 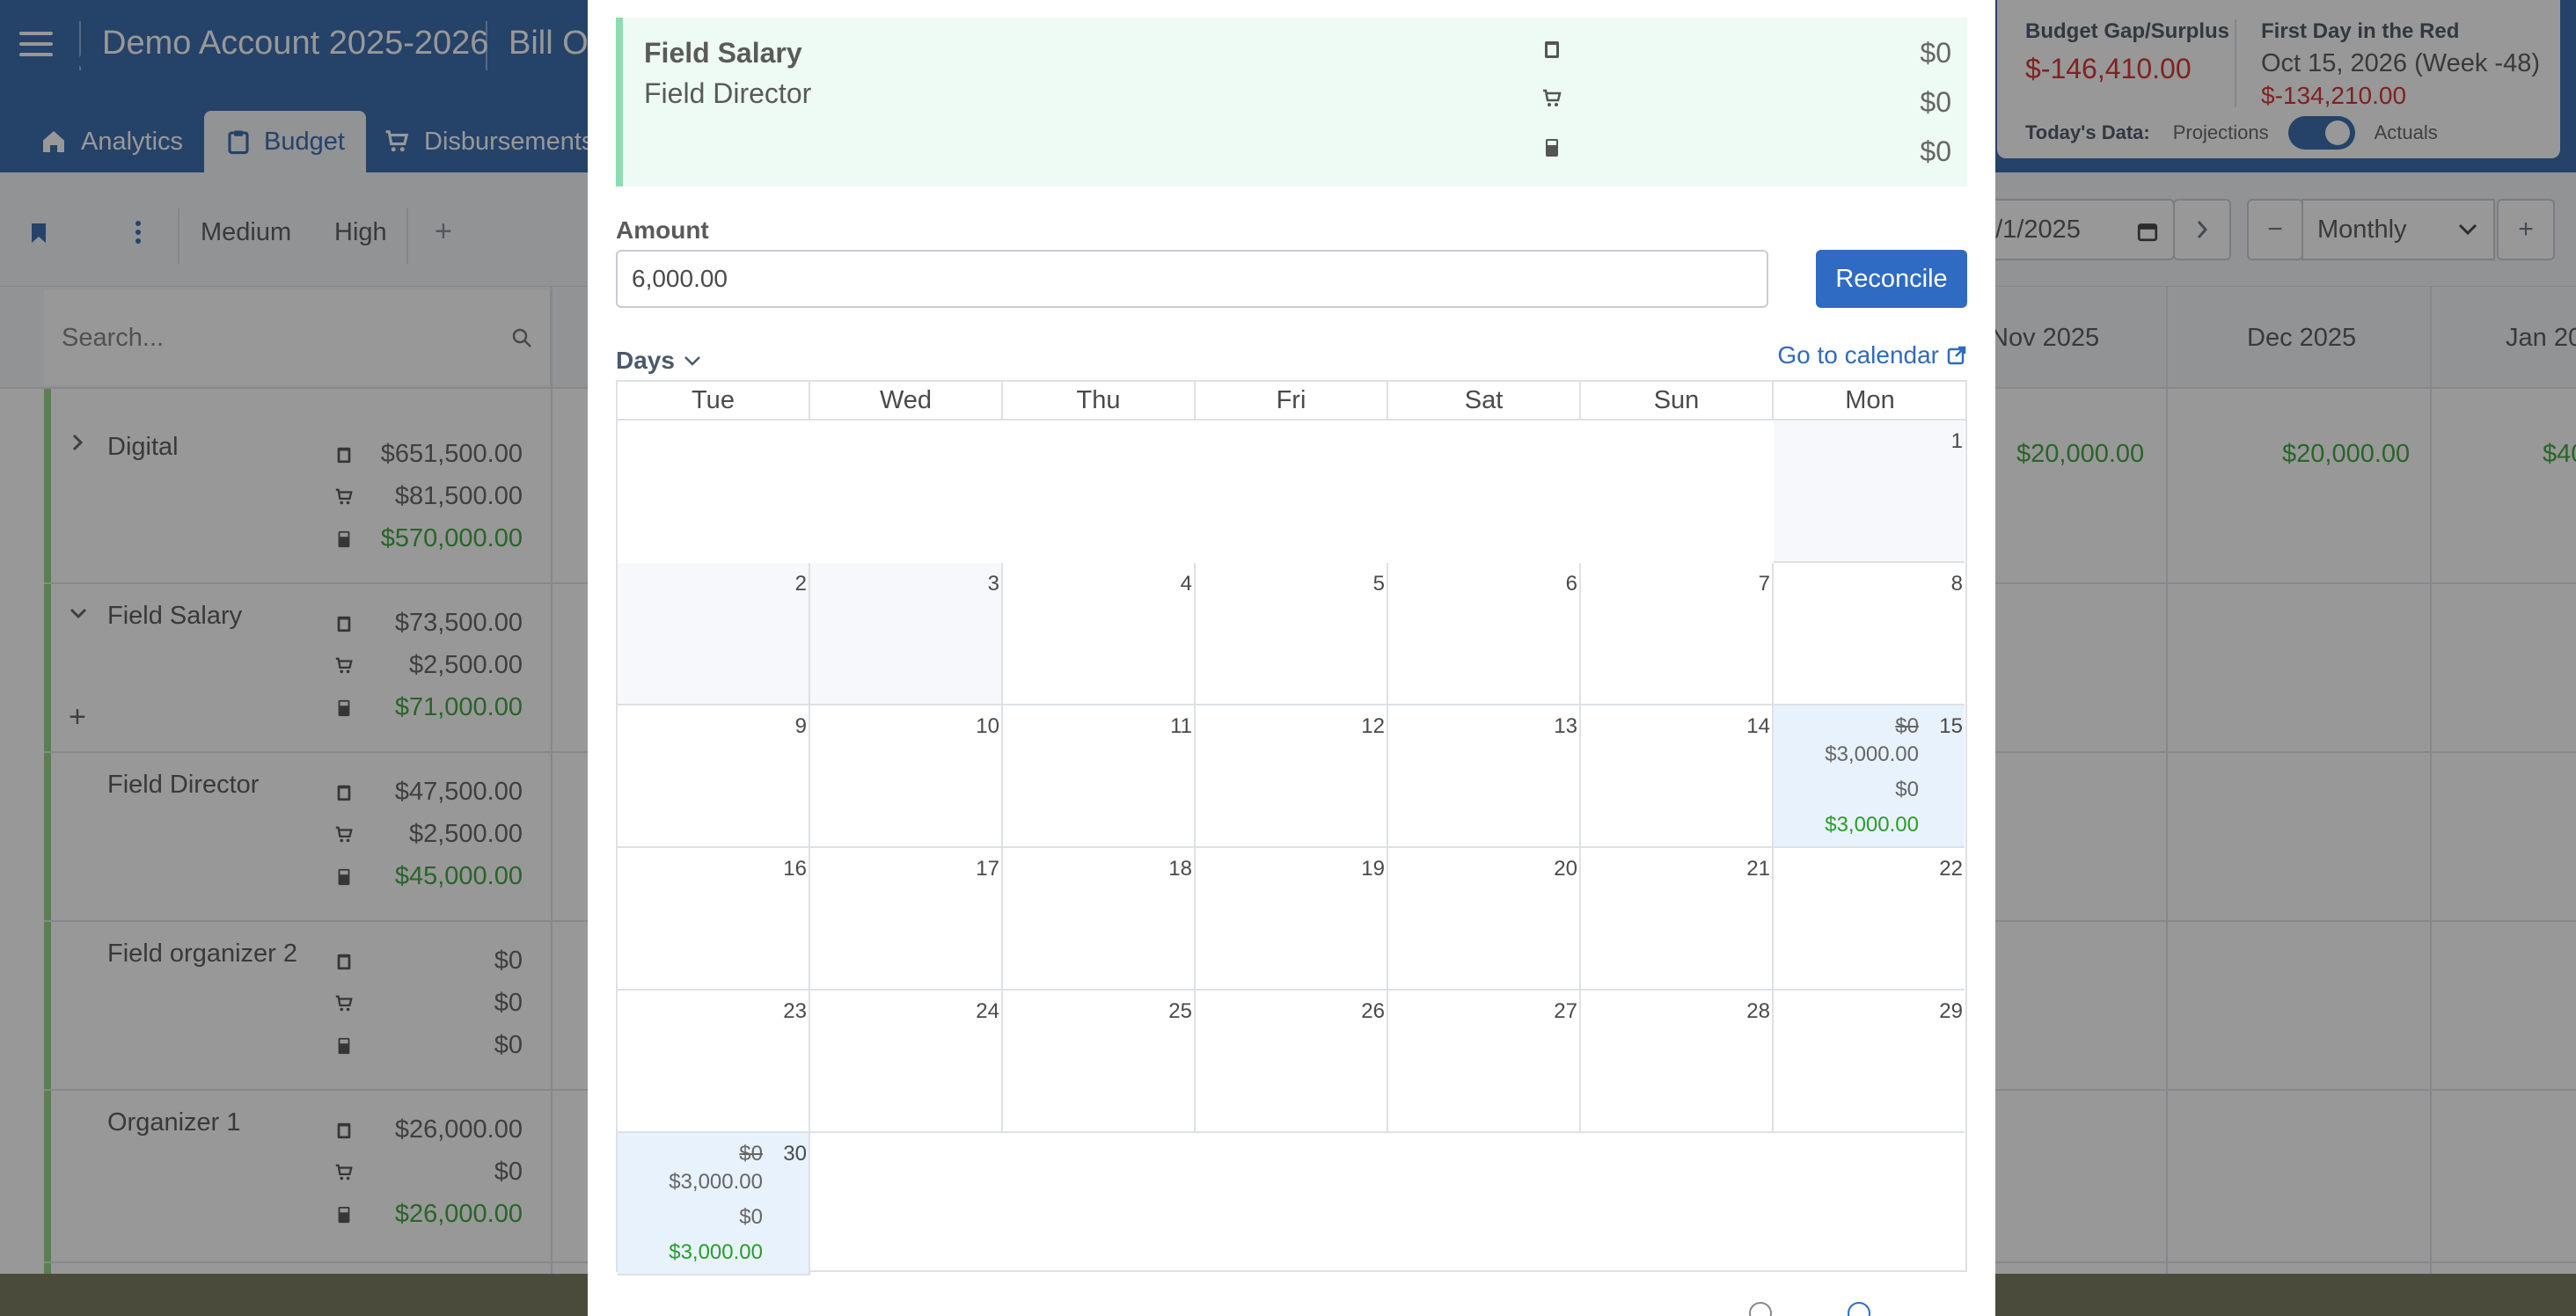 What do you see at coordinates (1552, 49) in the screenshot?
I see `clipboard-icon` at bounding box center [1552, 49].